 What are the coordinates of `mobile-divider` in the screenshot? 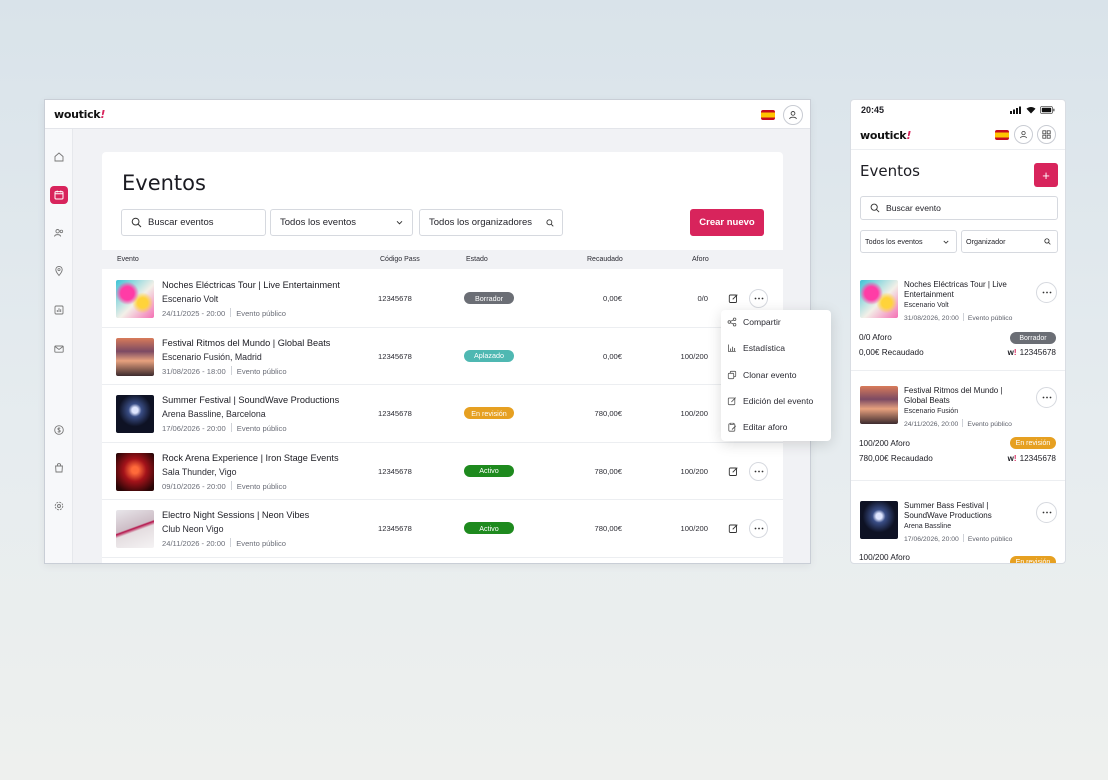 It's located at (958, 149).